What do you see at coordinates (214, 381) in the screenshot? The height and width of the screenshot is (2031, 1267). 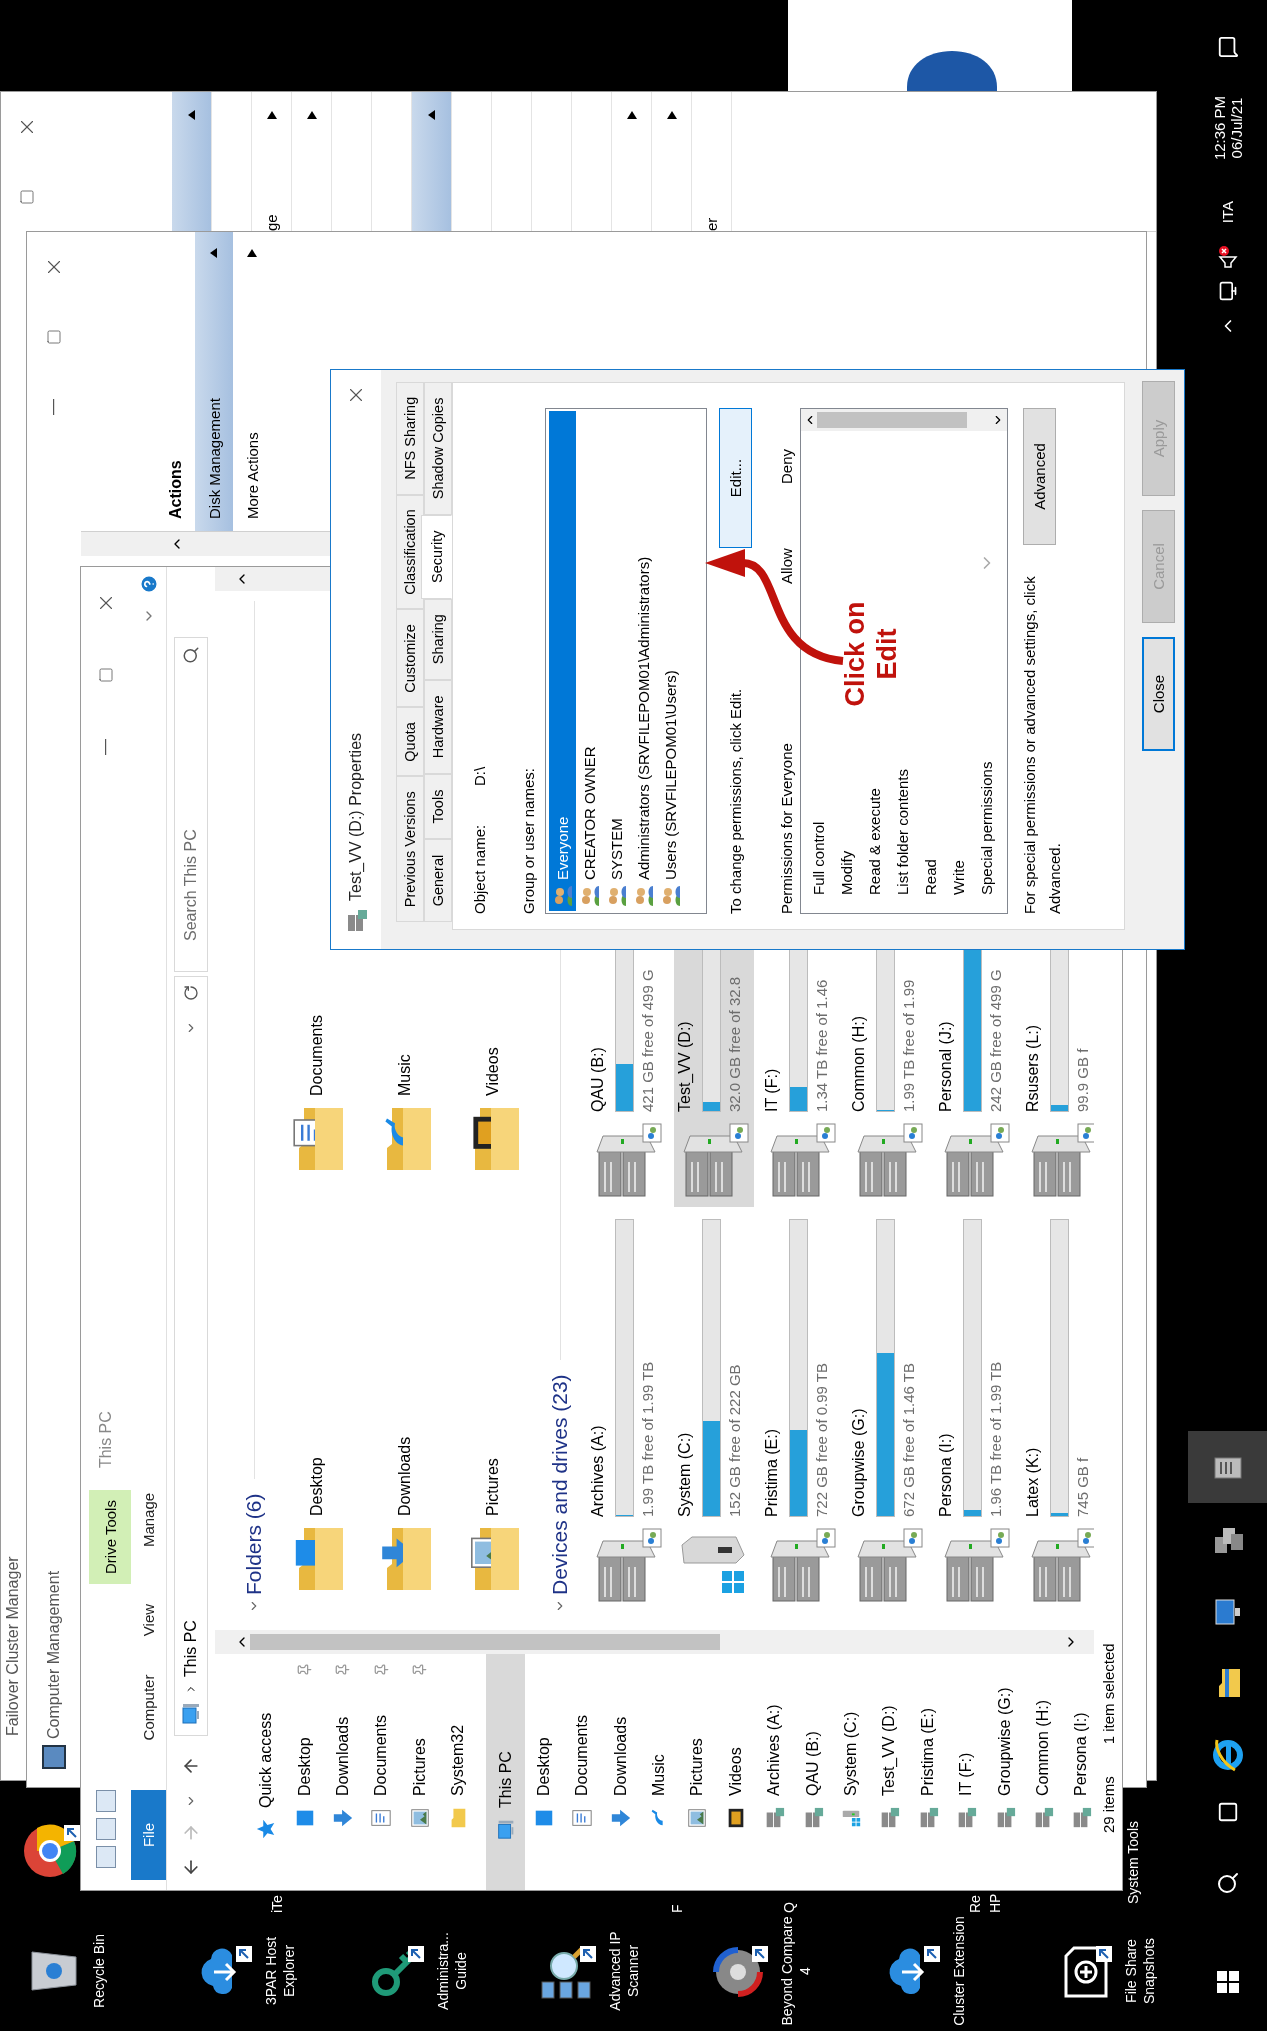 I see `actions-header: Disk Management` at bounding box center [214, 381].